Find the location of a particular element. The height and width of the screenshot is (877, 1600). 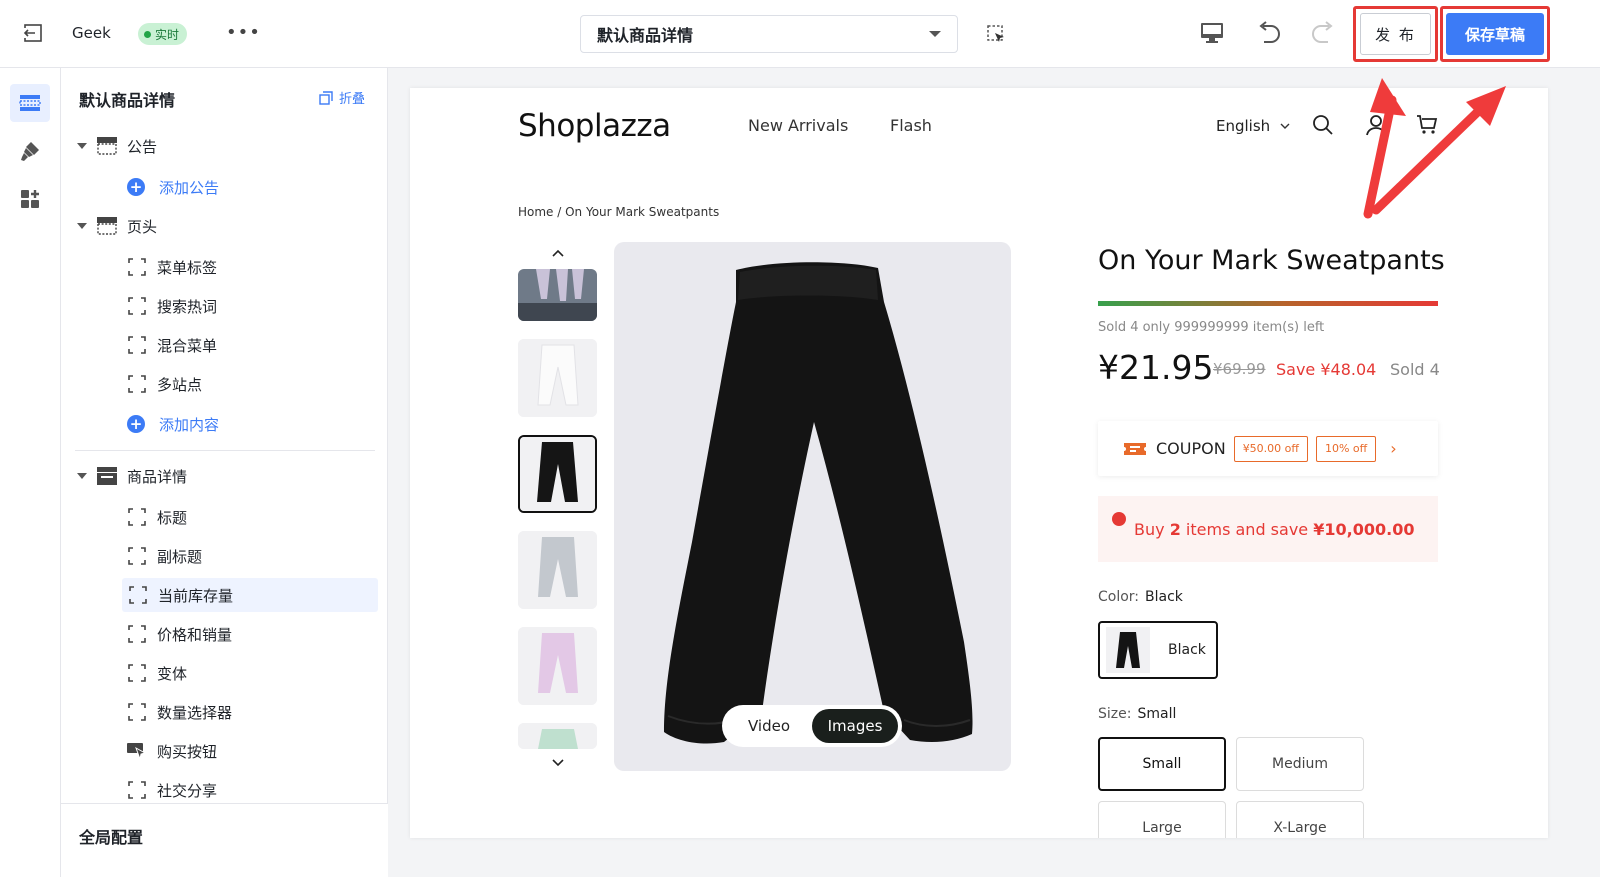

template-select: 默认商品详情 is located at coordinates (769, 34).